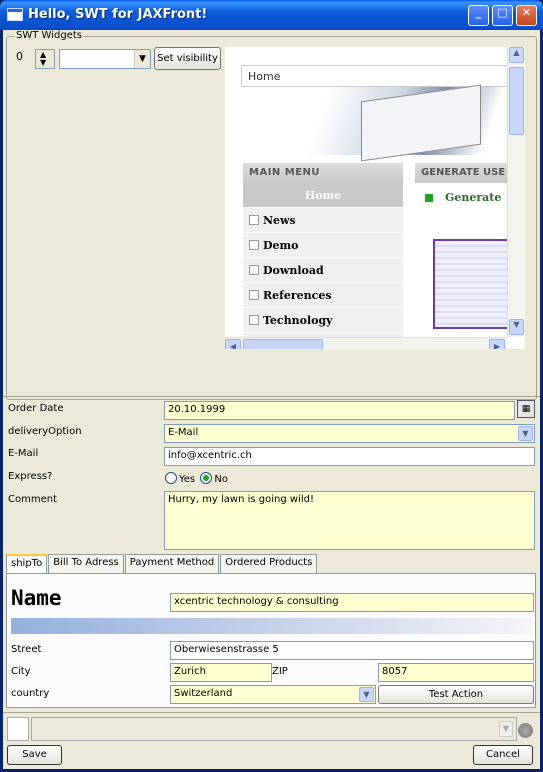 Image resolution: width=543 pixels, height=772 pixels. Describe the element at coordinates (49, 35) in the screenshot. I see `group-label: SWT Widgets` at that location.